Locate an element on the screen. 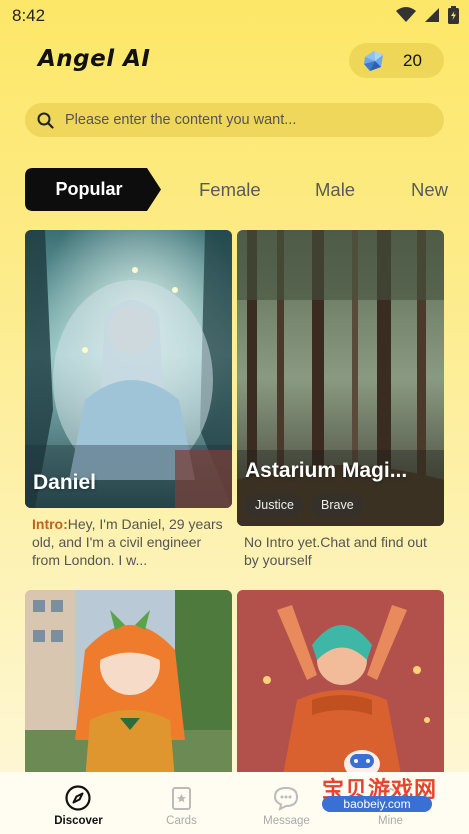 This screenshot has height=834, width=469. nav-cards-label: Cards is located at coordinates (181, 821).